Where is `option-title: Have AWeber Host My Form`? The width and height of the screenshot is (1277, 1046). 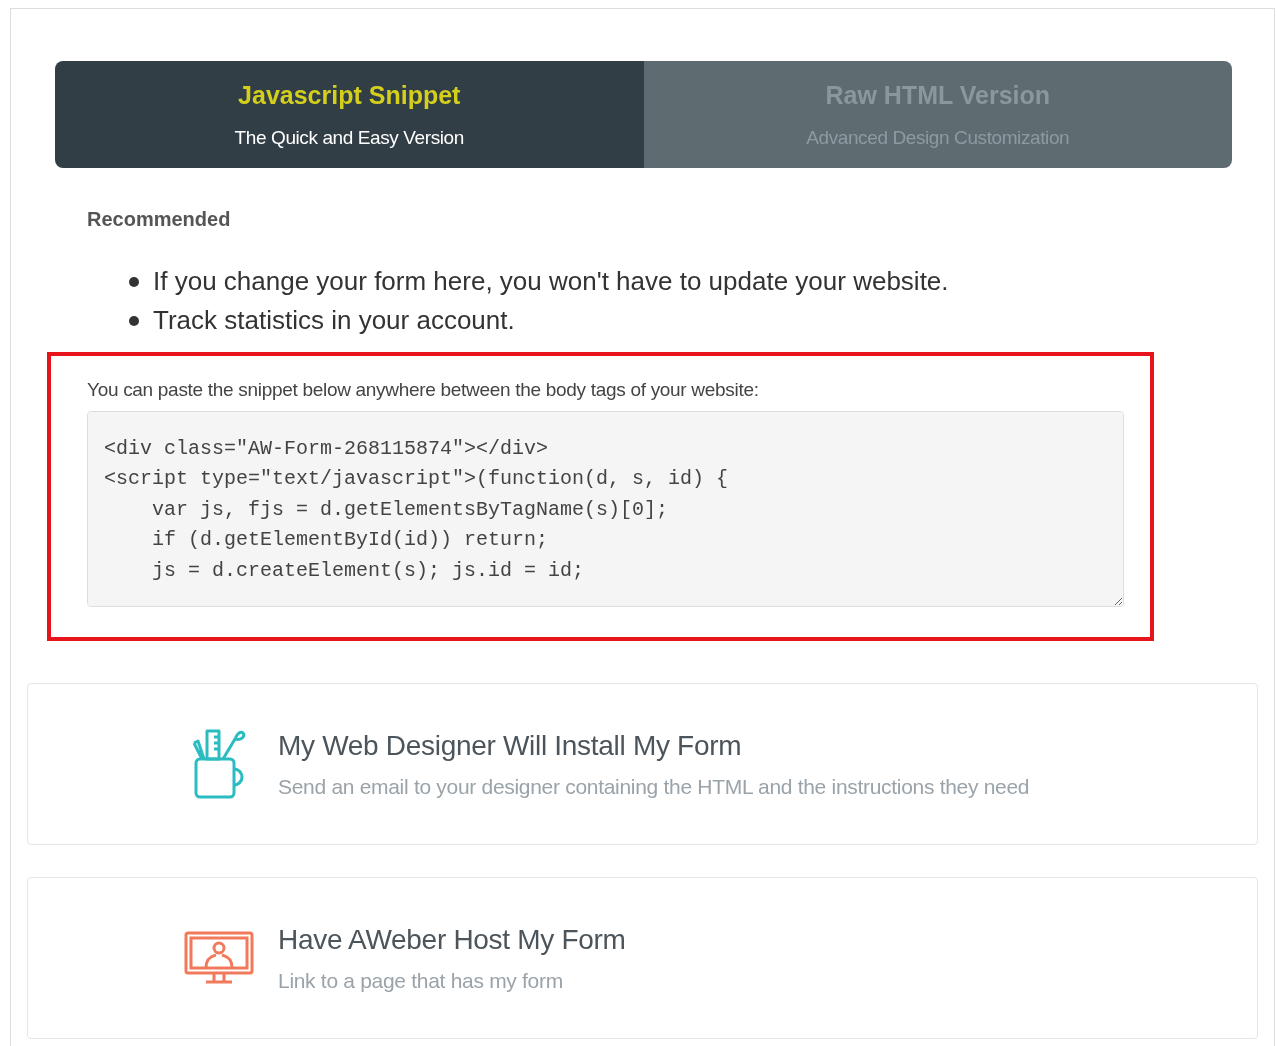 option-title: Have AWeber Host My Form is located at coordinates (452, 939).